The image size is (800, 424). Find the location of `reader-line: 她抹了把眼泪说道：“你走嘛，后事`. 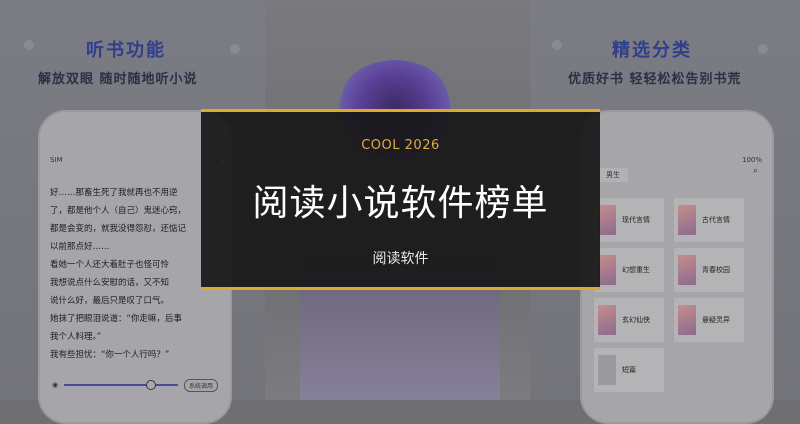

reader-line: 她抹了把眼泪说道：“你走嘛，后事 is located at coordinates (116, 319).